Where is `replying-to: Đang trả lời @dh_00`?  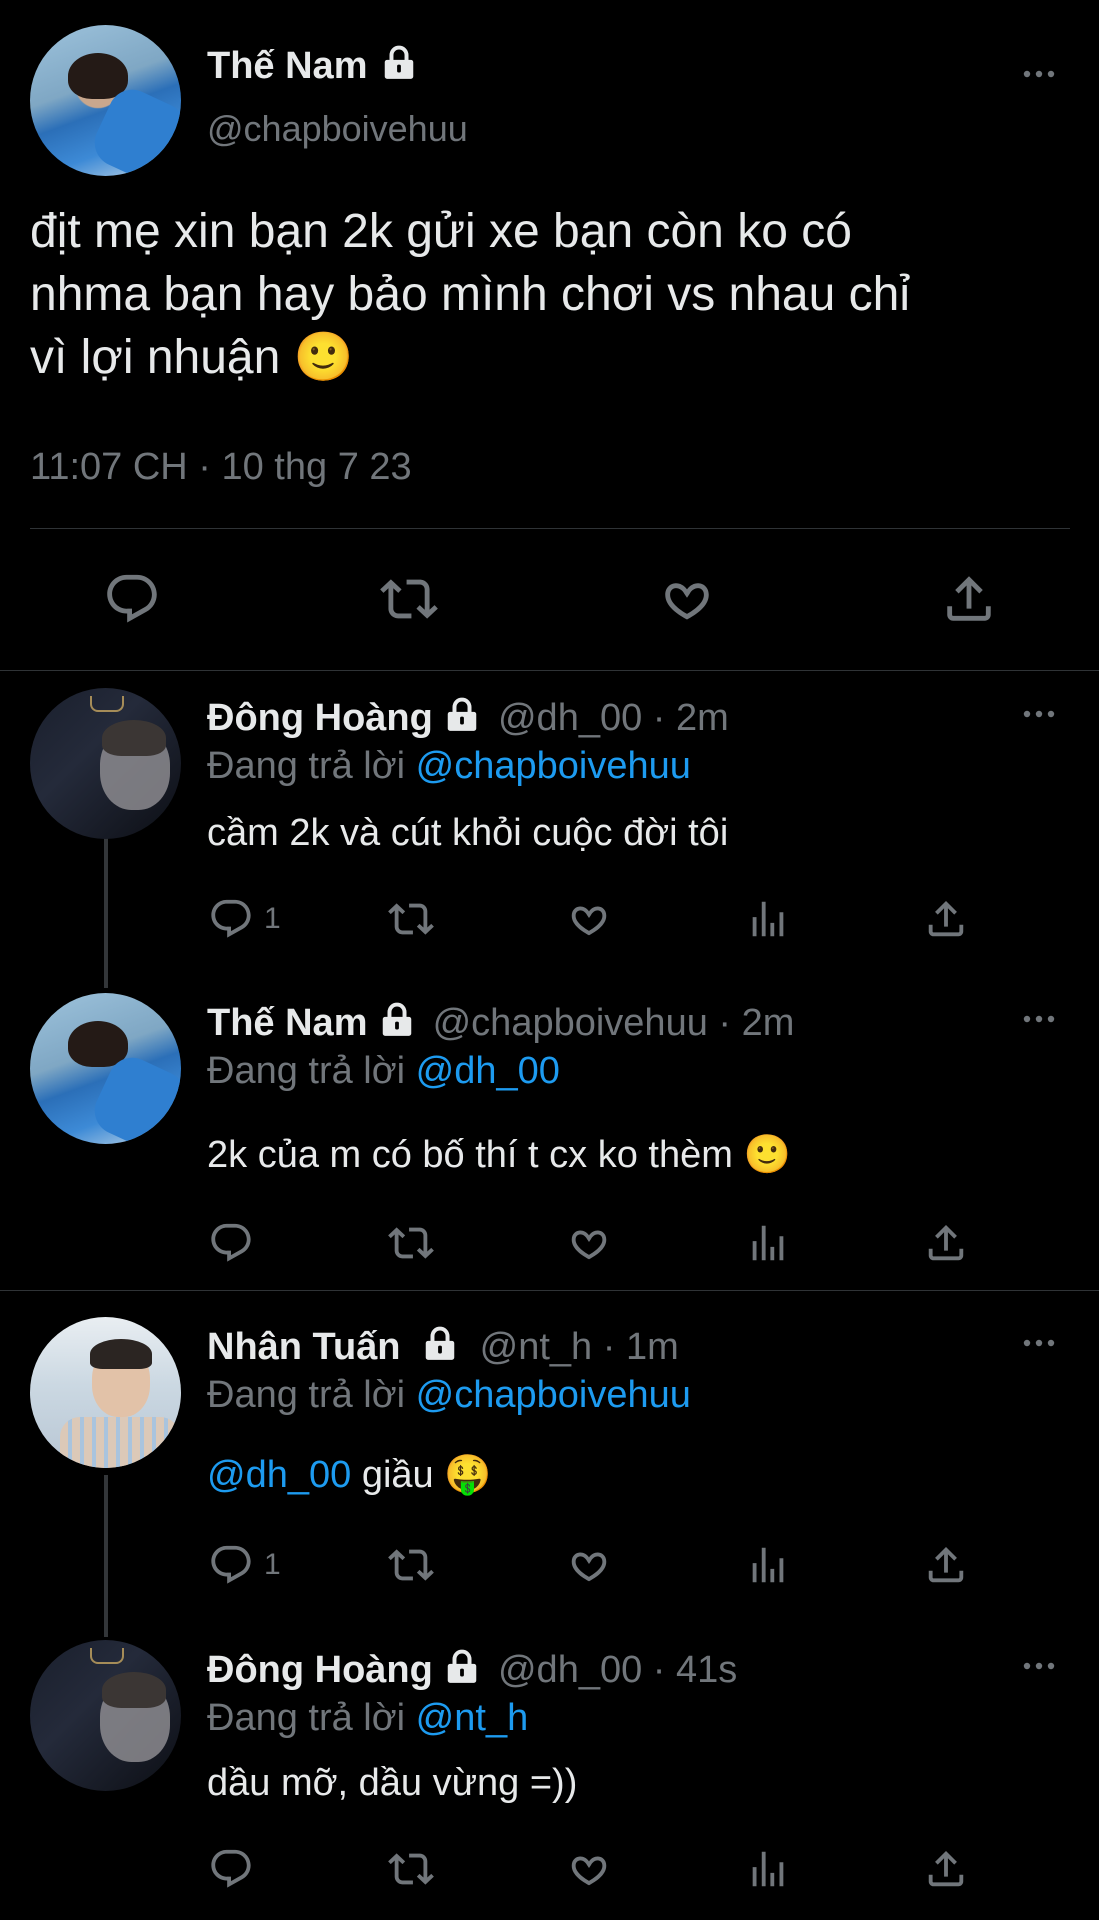 replying-to: Đang trả lời @dh_00 is located at coordinates (383, 1071).